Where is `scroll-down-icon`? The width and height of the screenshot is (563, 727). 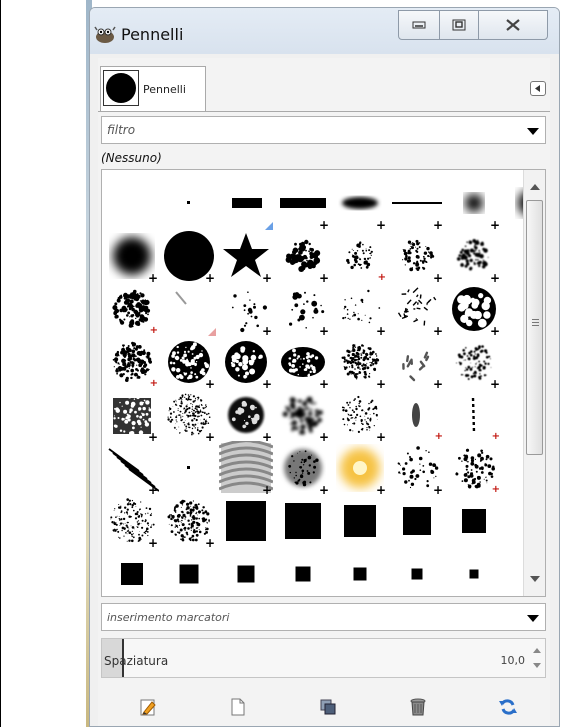
scroll-down-icon is located at coordinates (535, 579).